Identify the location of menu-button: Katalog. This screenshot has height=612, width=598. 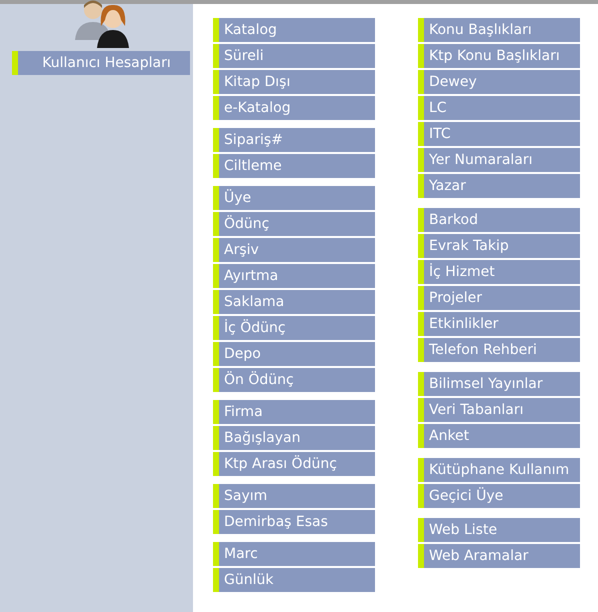
(294, 30).